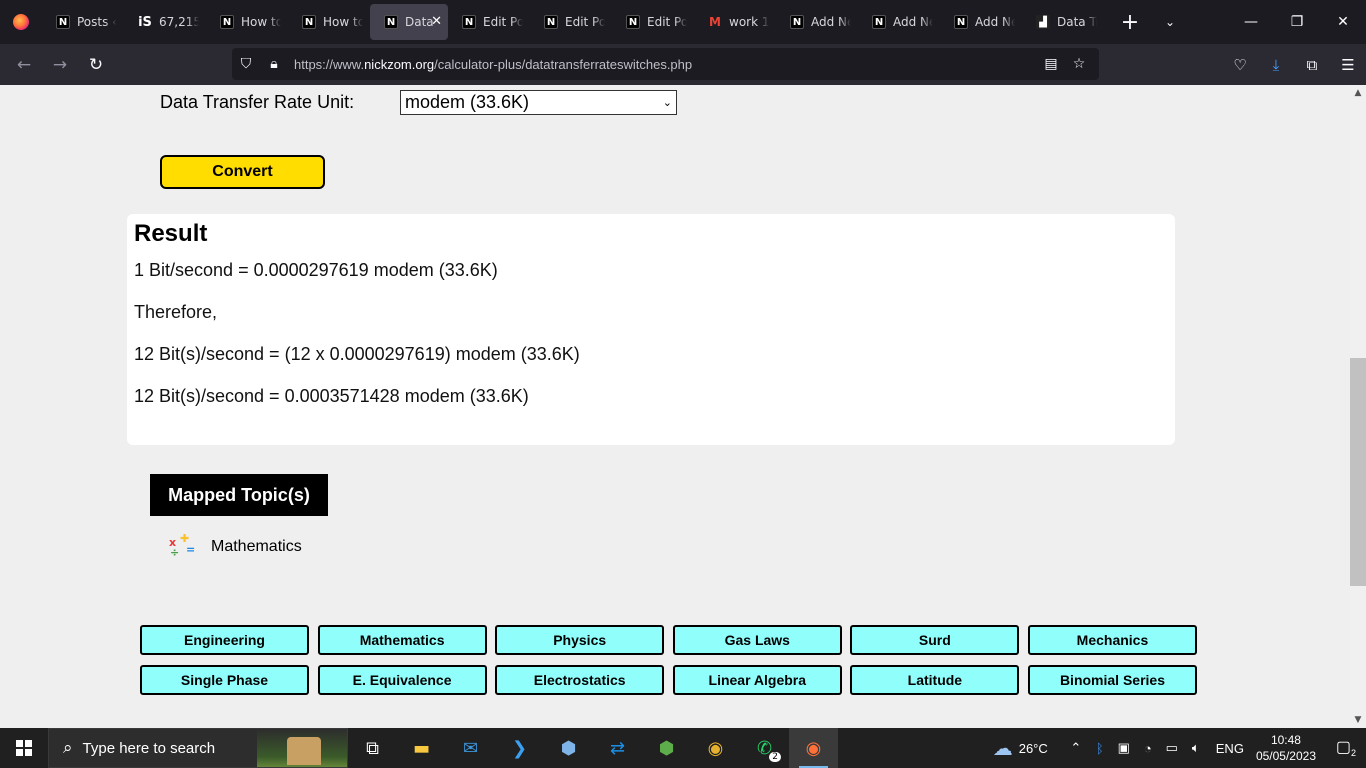 The width and height of the screenshot is (1366, 768). What do you see at coordinates (1230, 748) in the screenshot?
I see `language-indicator: ENG` at bounding box center [1230, 748].